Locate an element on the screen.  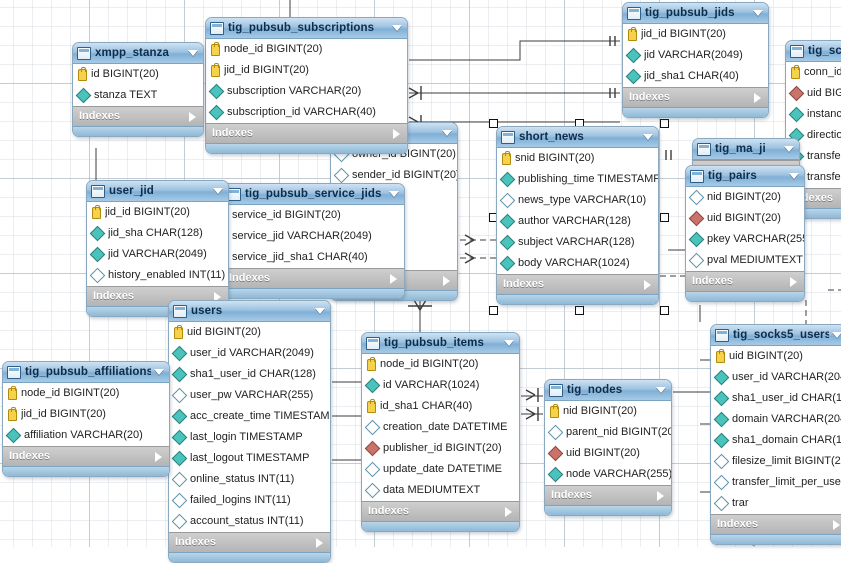
column-row: author VARCHAR(128) is located at coordinates (577, 221).